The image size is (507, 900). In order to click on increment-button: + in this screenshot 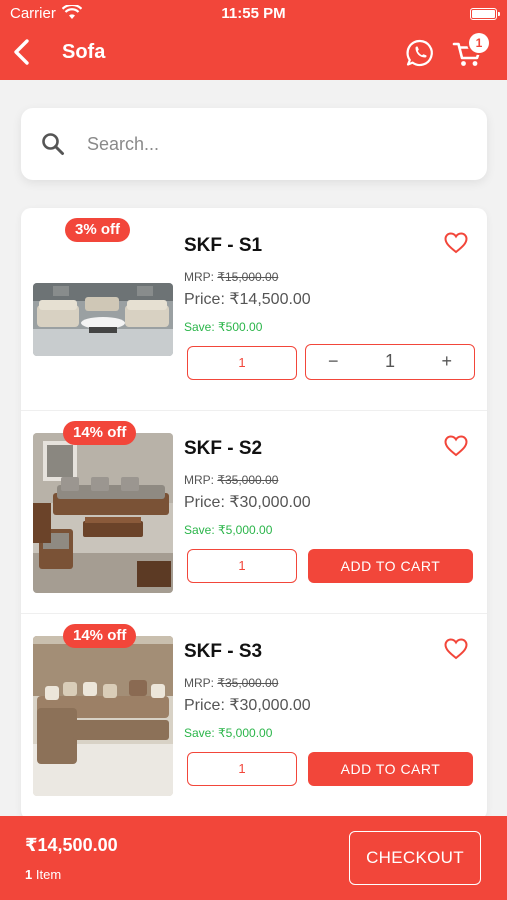, I will do `click(446, 361)`.